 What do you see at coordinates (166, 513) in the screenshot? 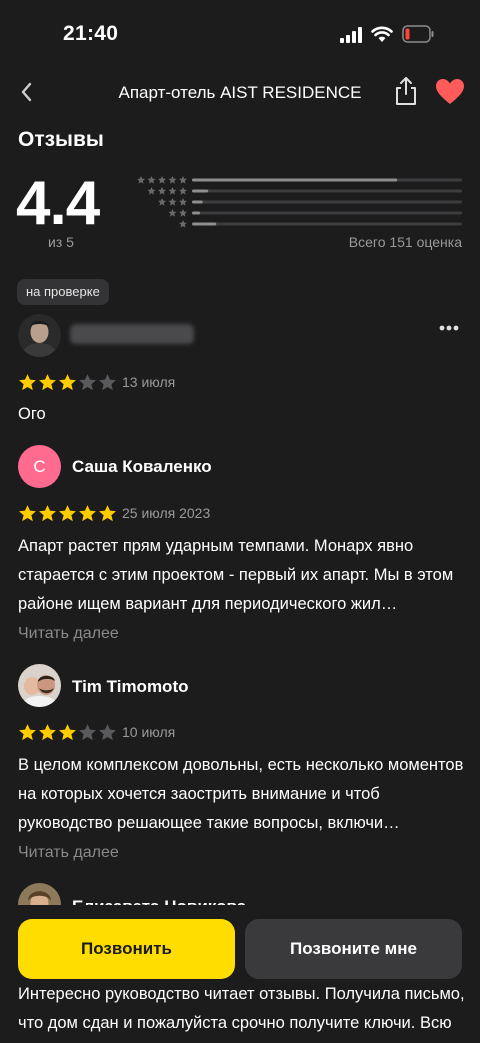
I see `review-date: 25 июля 2023` at bounding box center [166, 513].